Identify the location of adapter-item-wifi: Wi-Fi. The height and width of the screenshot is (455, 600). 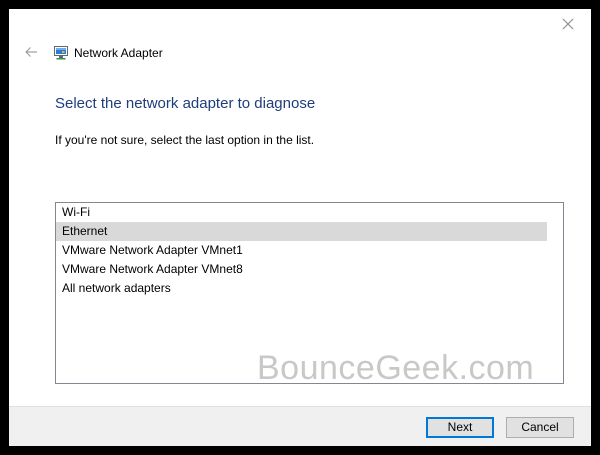
(309, 212).